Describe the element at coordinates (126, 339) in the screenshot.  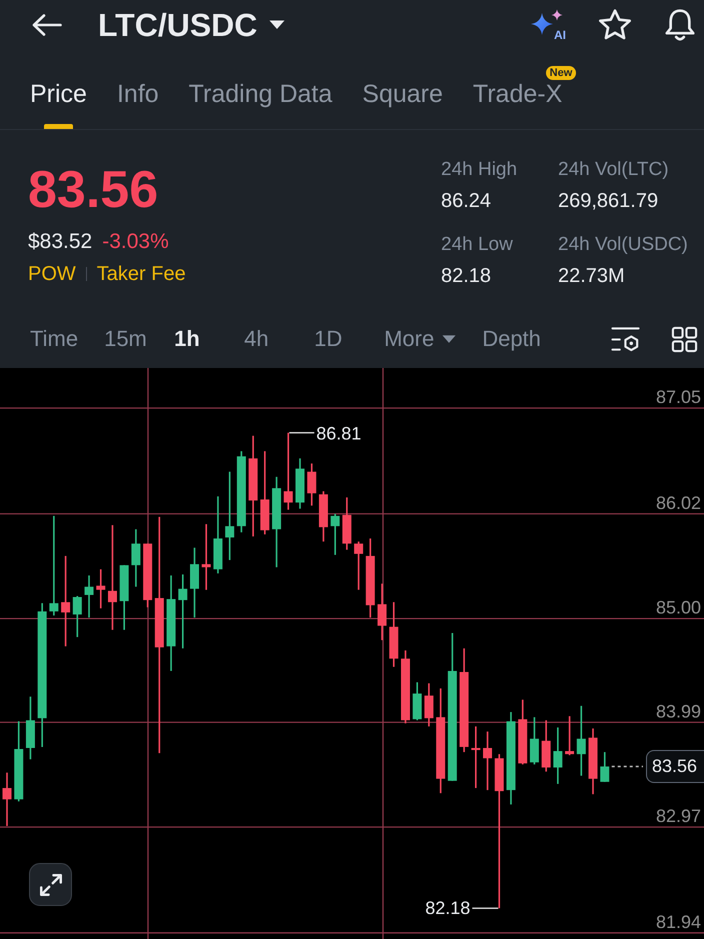
I see `interval-option: 15m` at that location.